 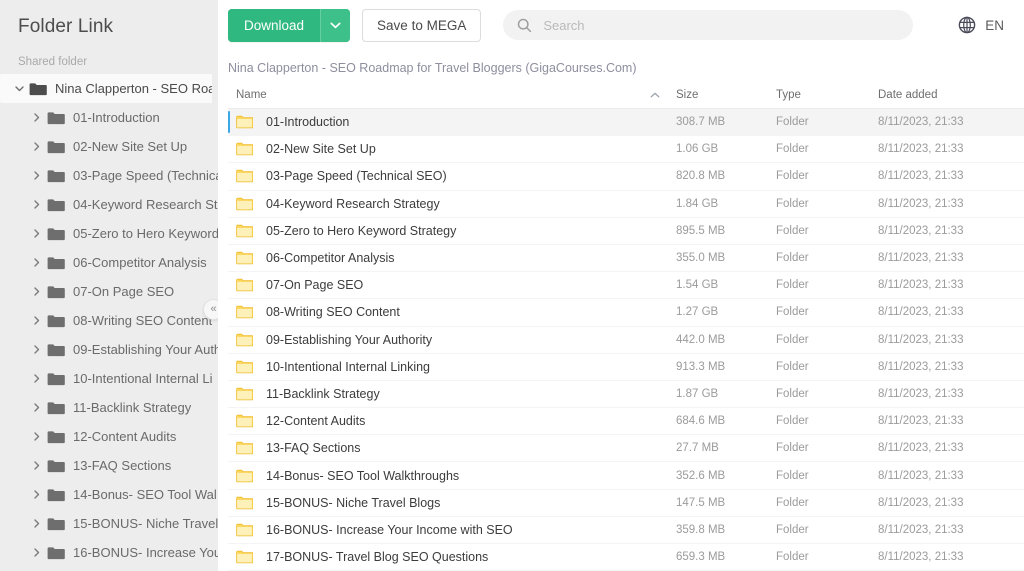 What do you see at coordinates (109, 291) in the screenshot?
I see `tree-item: 07-On Page SEO` at bounding box center [109, 291].